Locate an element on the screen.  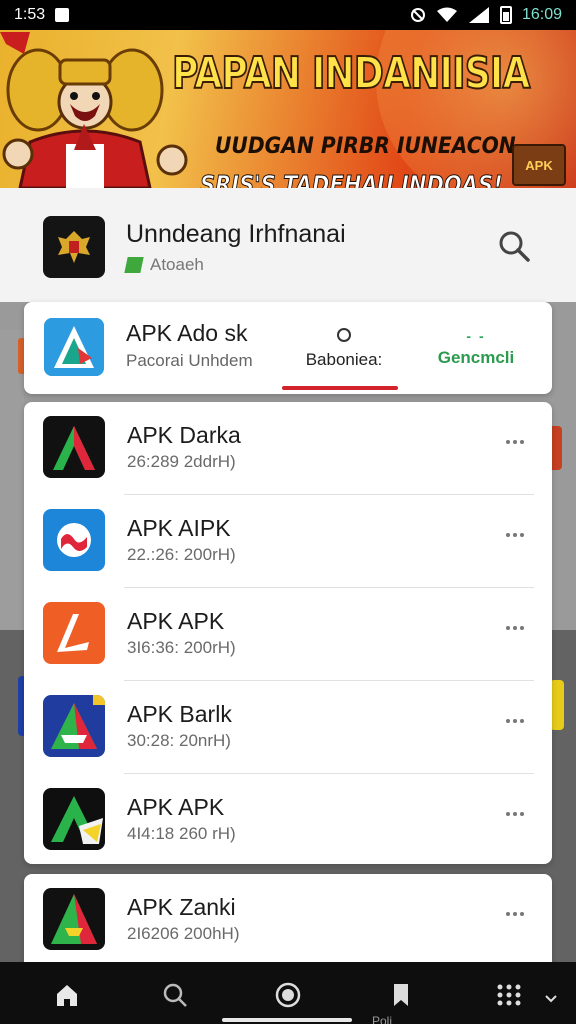
app-name: APK Barlk is located at coordinates (179, 714).